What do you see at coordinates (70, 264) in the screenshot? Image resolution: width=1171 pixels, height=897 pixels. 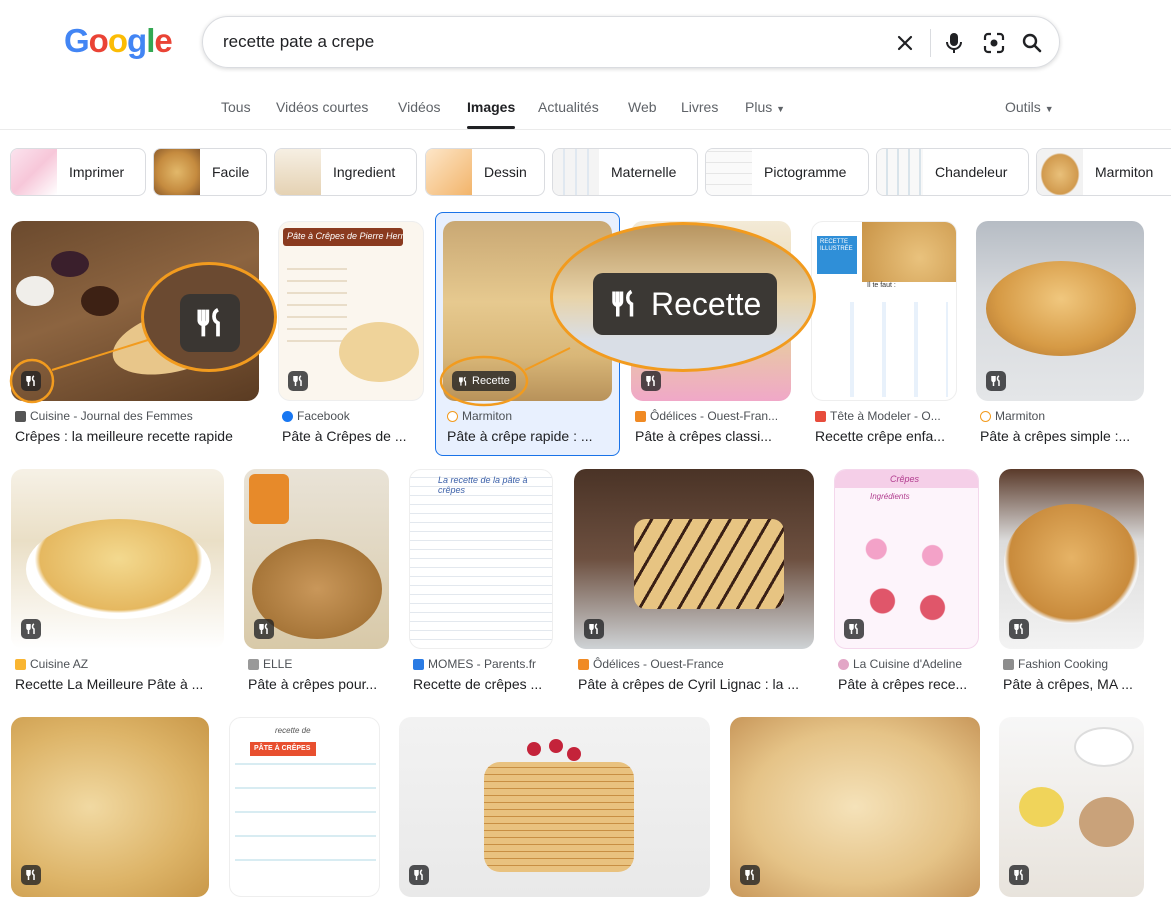 I see `jam-bowl` at bounding box center [70, 264].